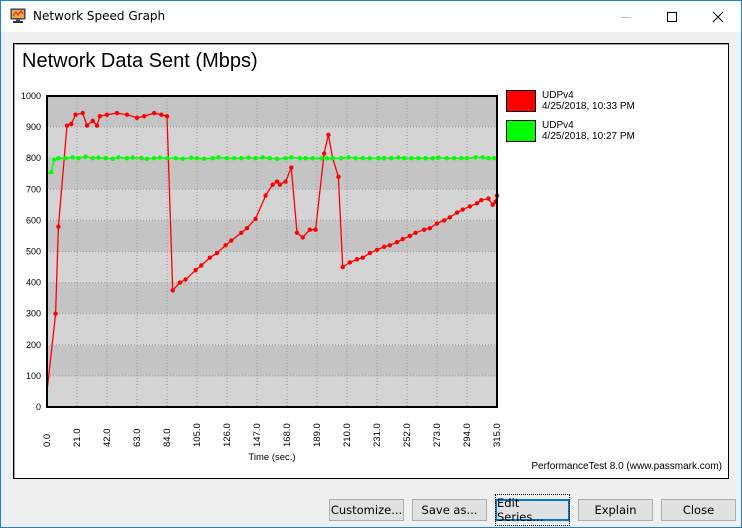 The height and width of the screenshot is (528, 742). I want to click on x-tick-label: 84.0, so click(167, 438).